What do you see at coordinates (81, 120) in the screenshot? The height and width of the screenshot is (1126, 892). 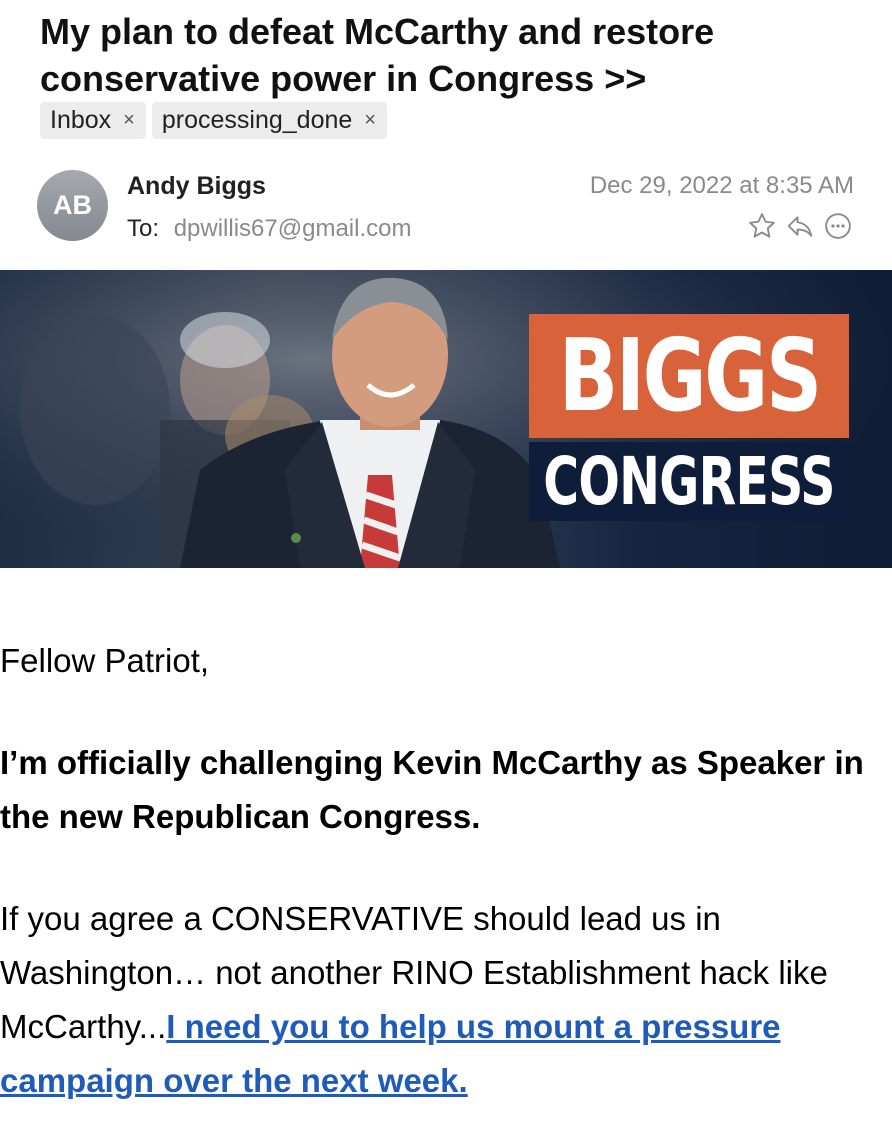 I see `tag-label: Inbox` at bounding box center [81, 120].